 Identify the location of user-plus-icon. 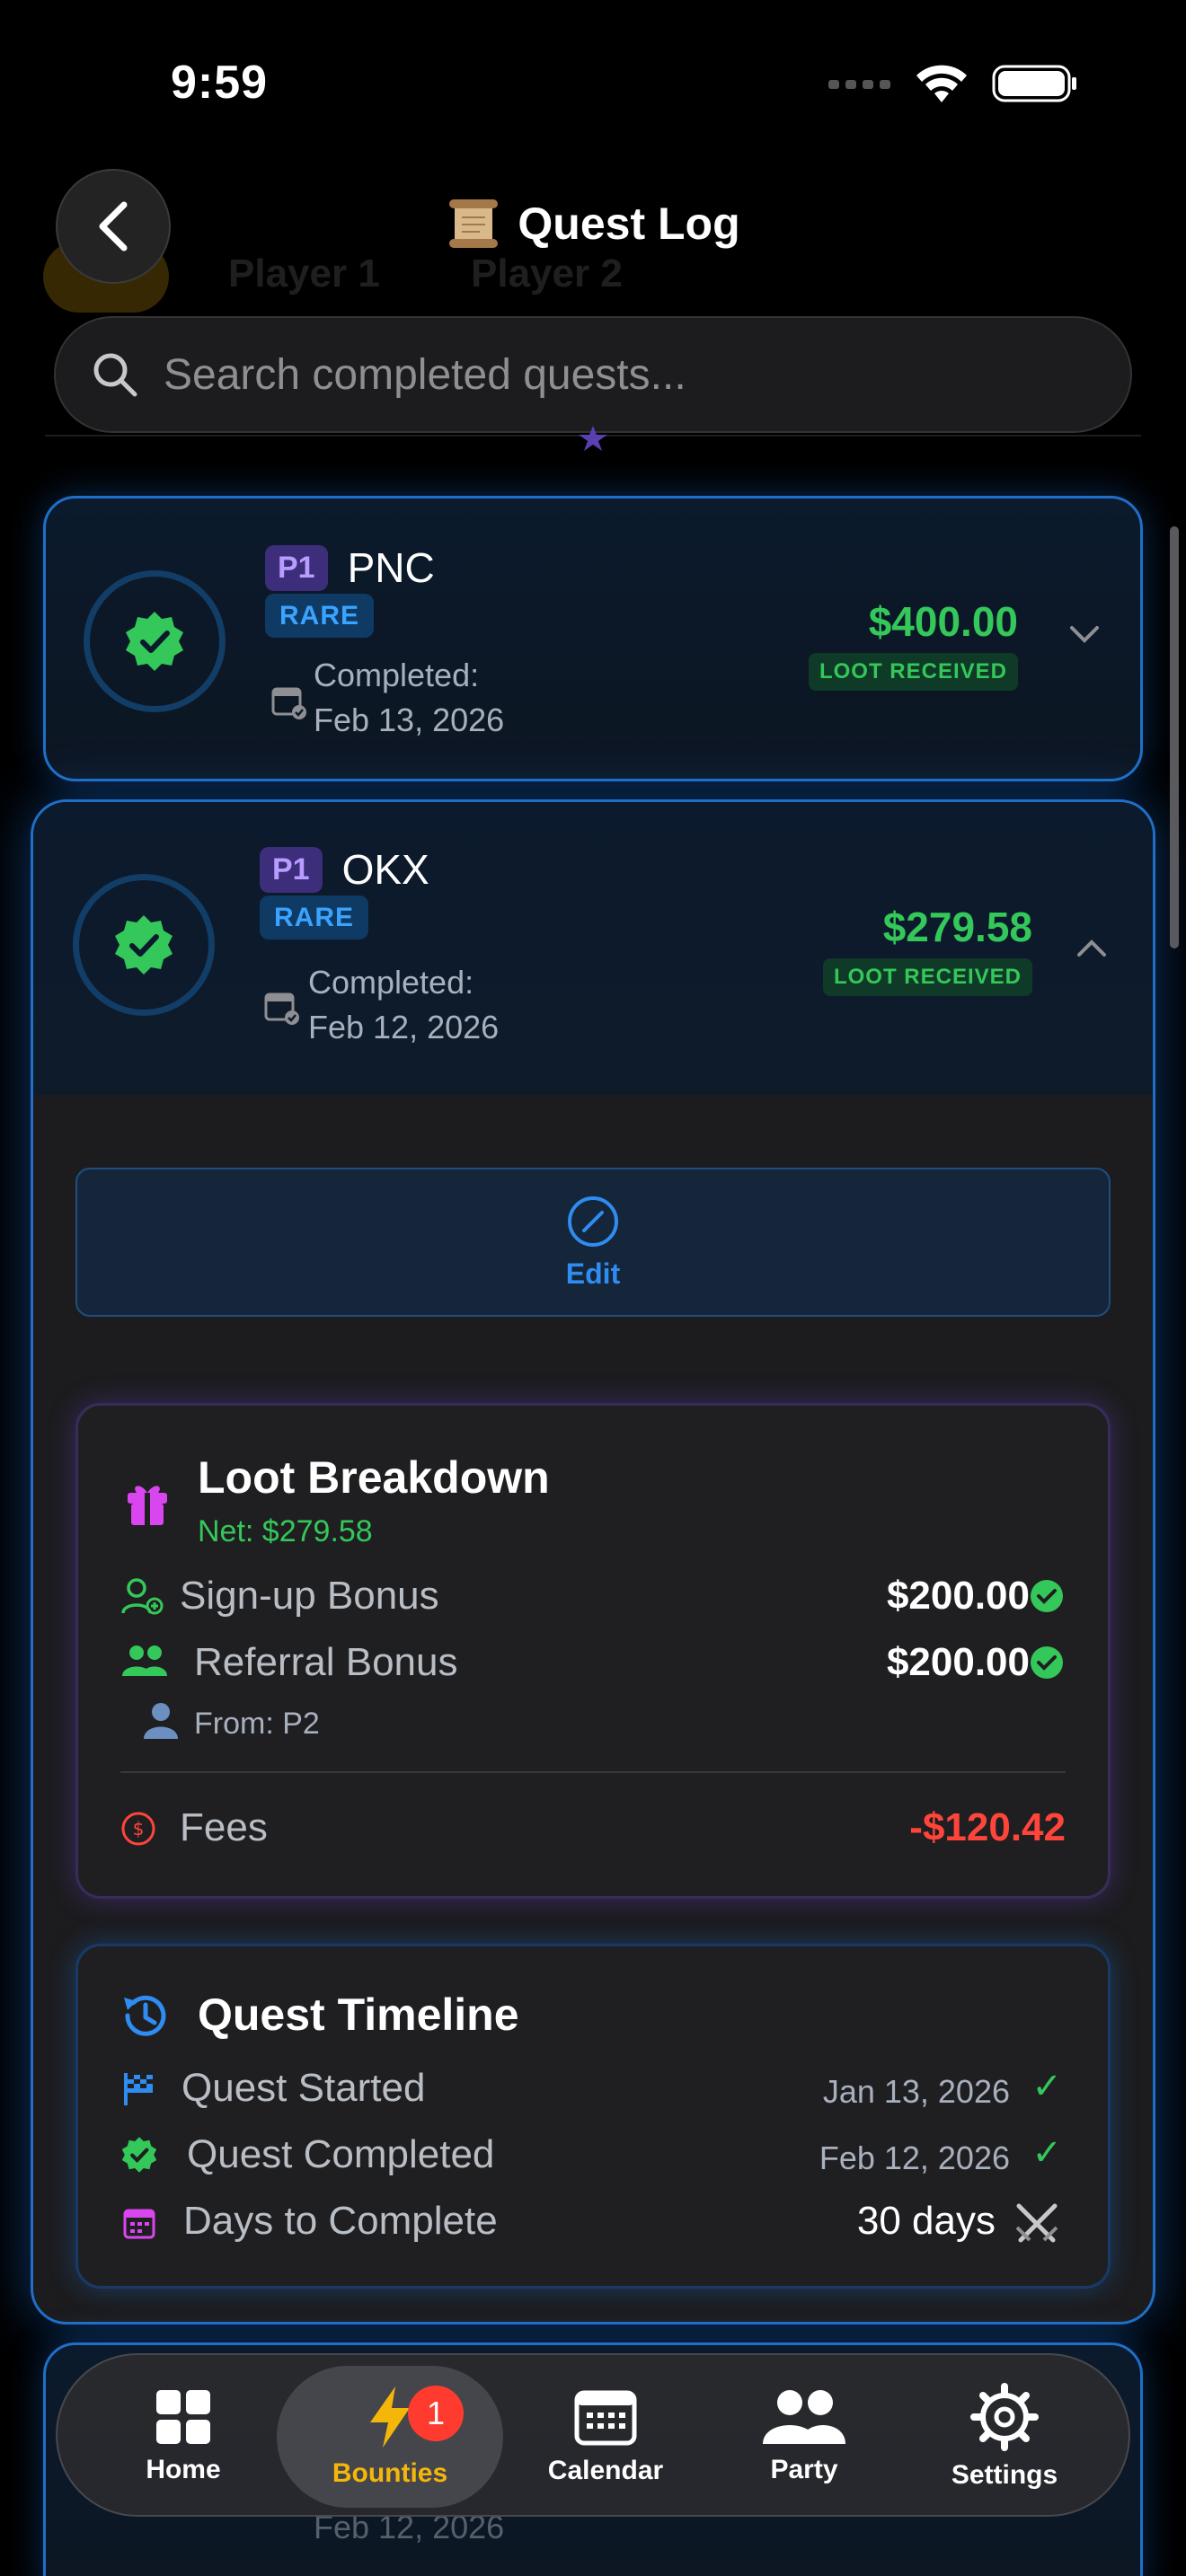
(142, 1596).